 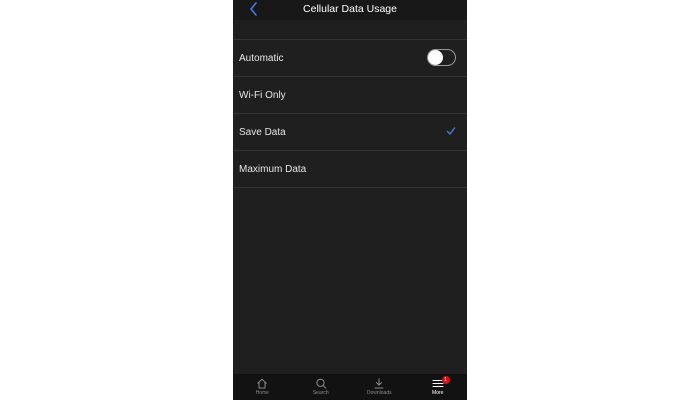 I want to click on tab-label: Home, so click(x=262, y=393).